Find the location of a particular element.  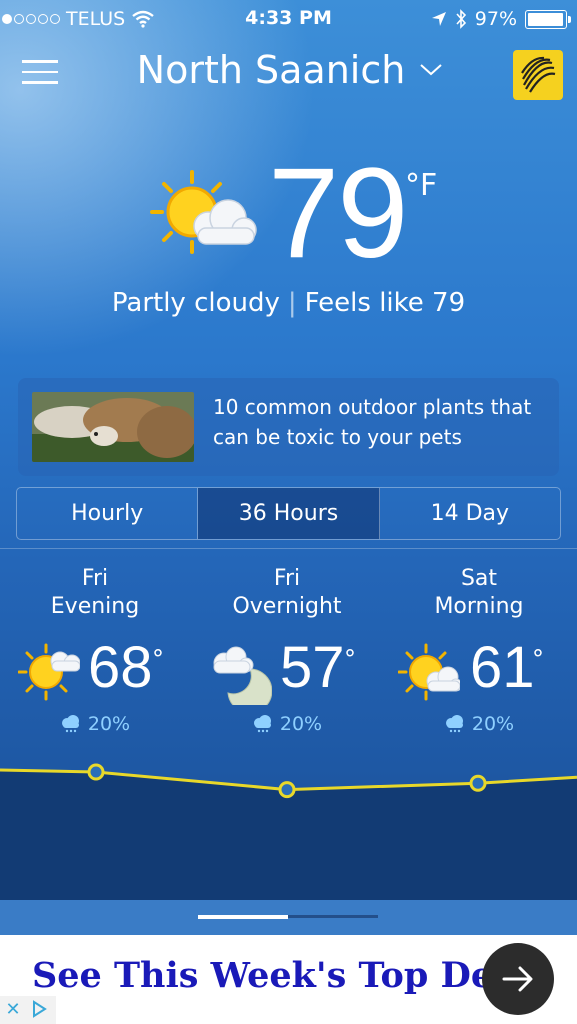

forecast-period-name: Overnight is located at coordinates (287, 606).